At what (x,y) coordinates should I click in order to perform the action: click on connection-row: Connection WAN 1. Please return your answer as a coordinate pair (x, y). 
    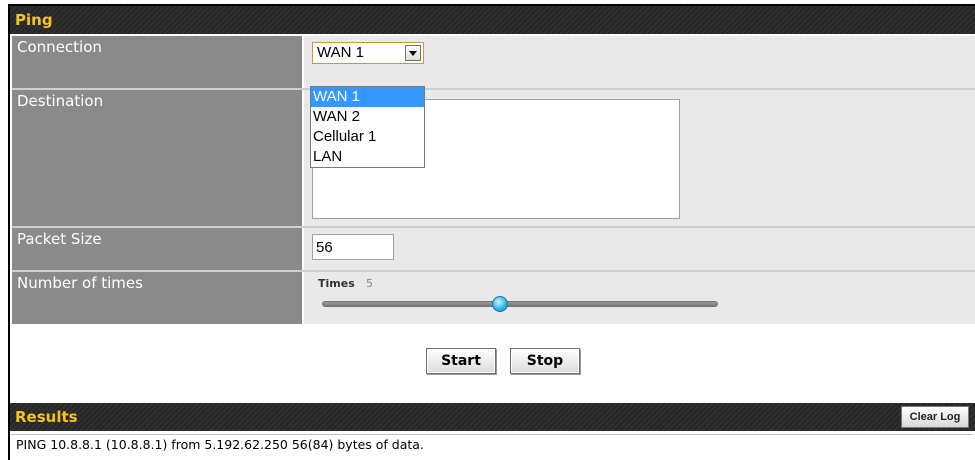
    Looking at the image, I should click on (493, 62).